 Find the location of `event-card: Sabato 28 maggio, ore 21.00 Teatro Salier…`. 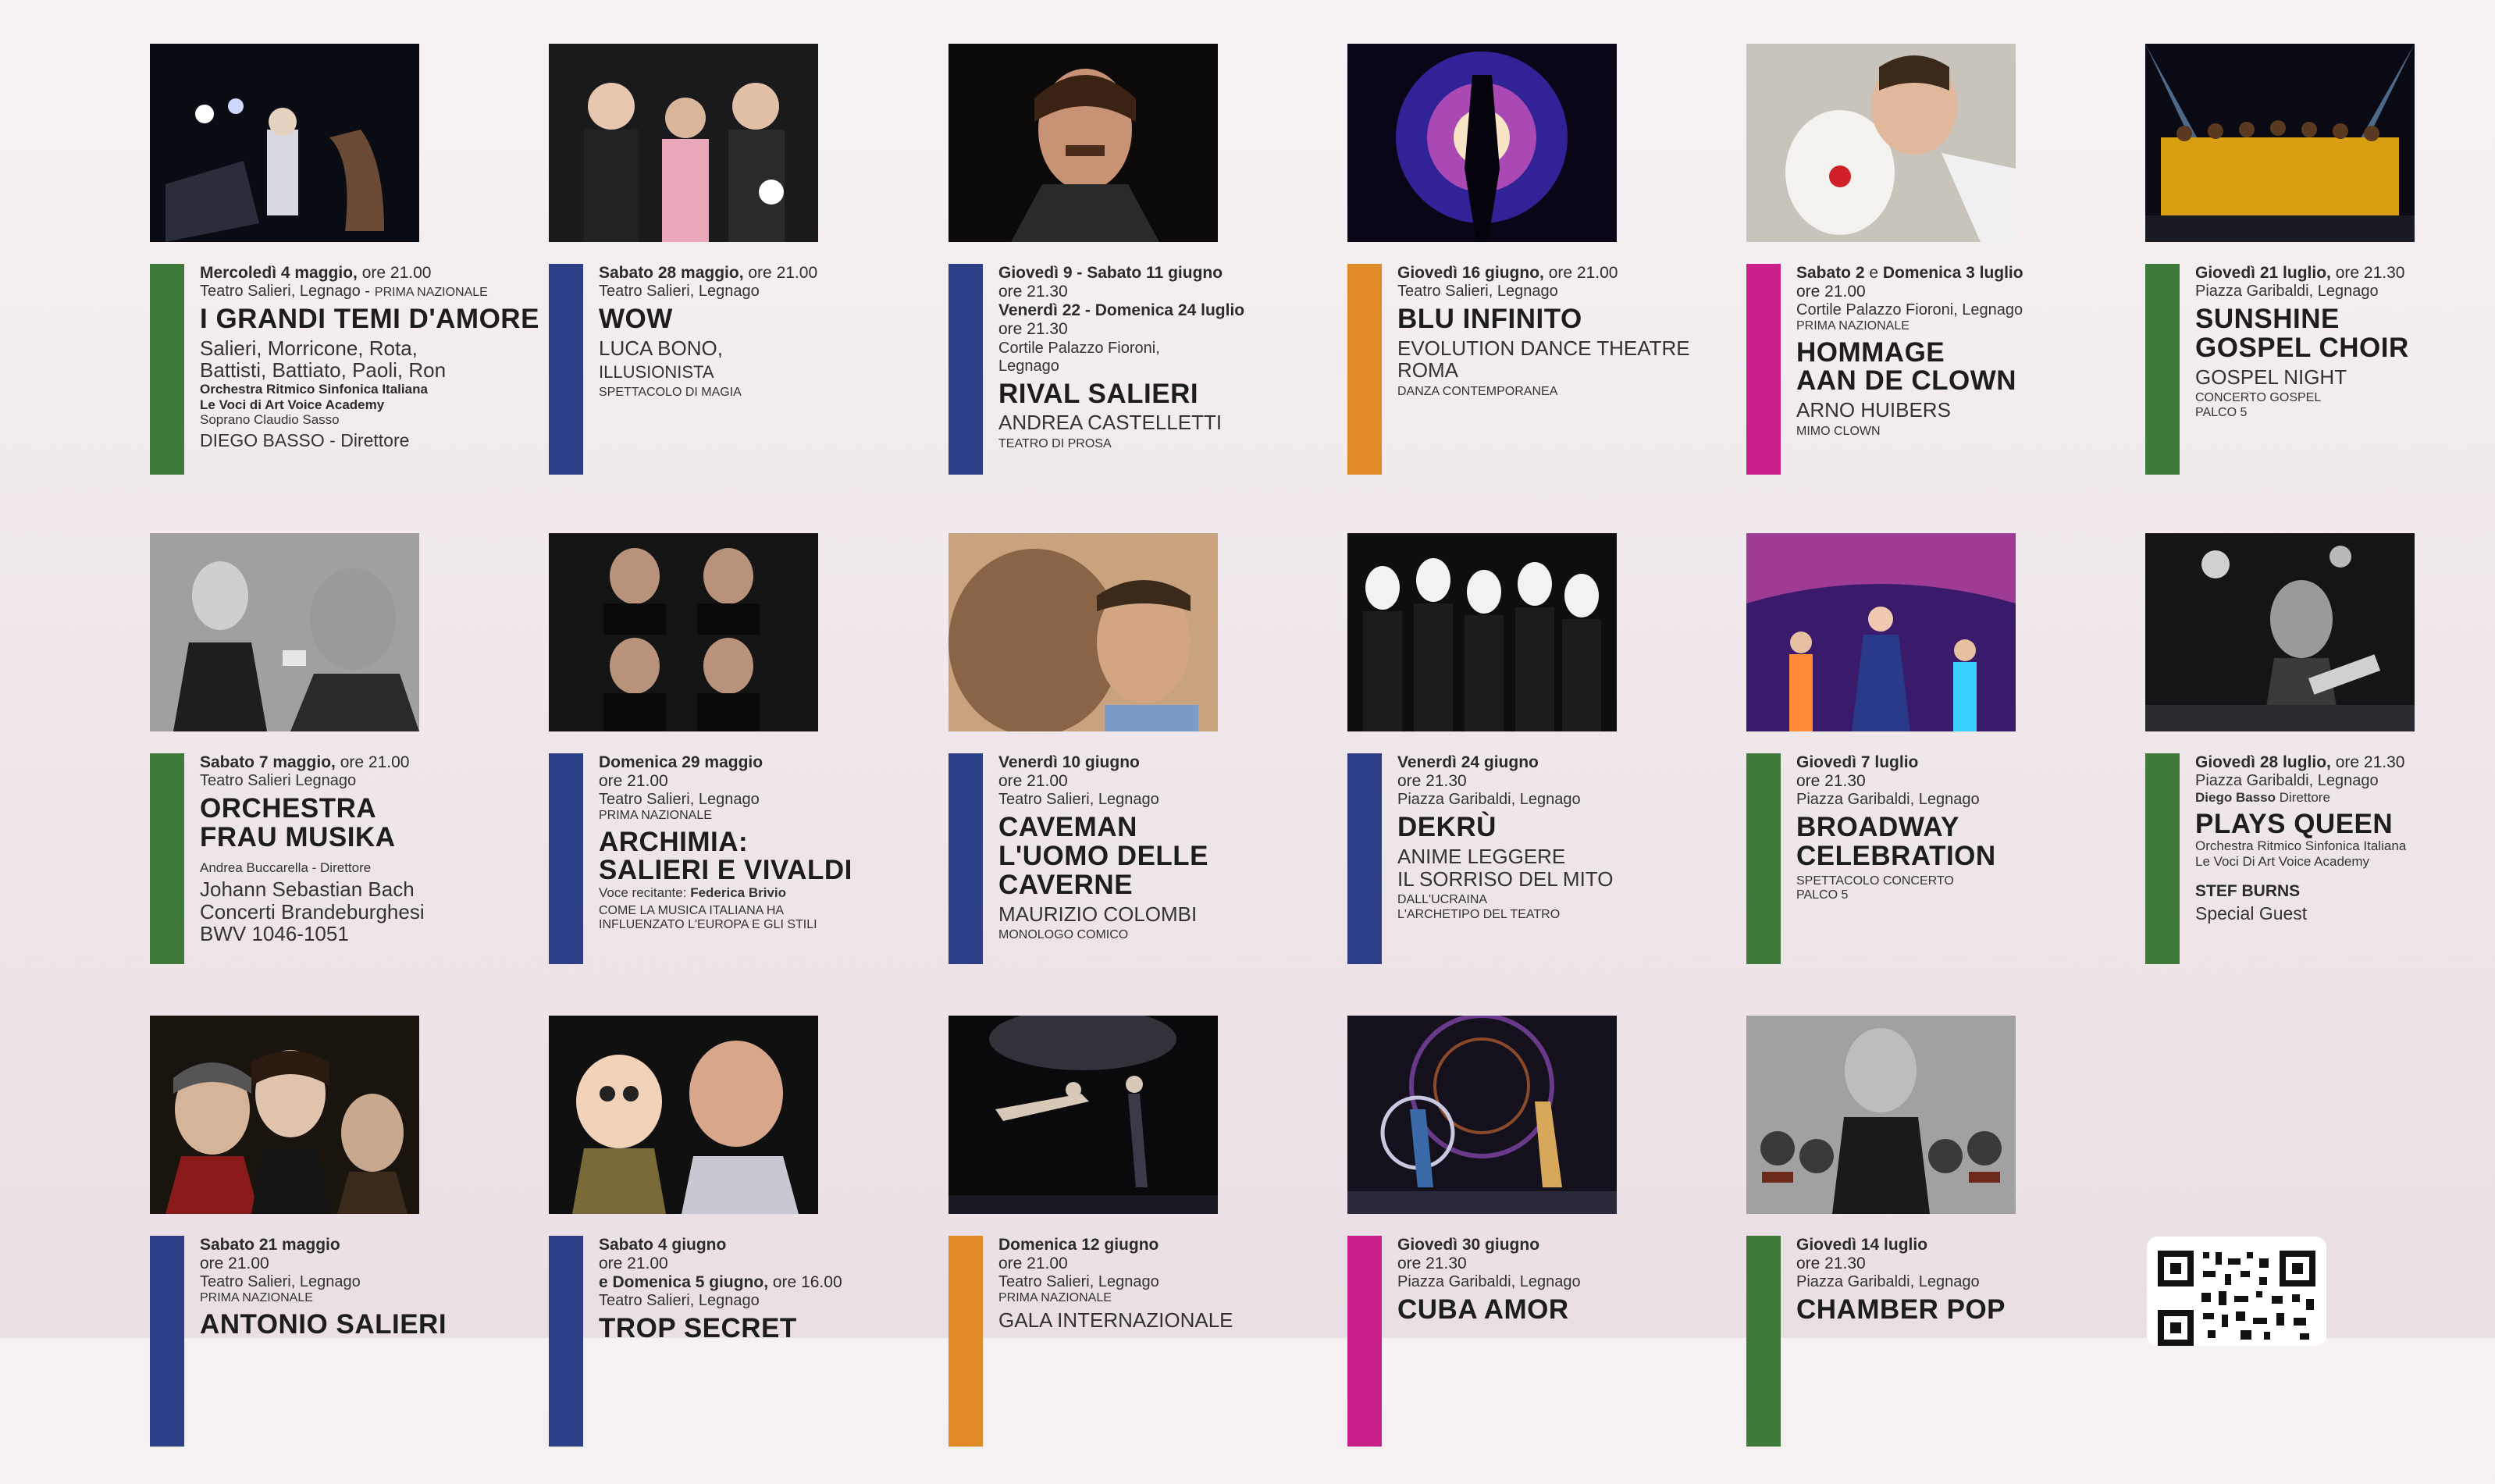

event-card: Sabato 28 maggio, ore 21.00 Teatro Salier… is located at coordinates (744, 278).